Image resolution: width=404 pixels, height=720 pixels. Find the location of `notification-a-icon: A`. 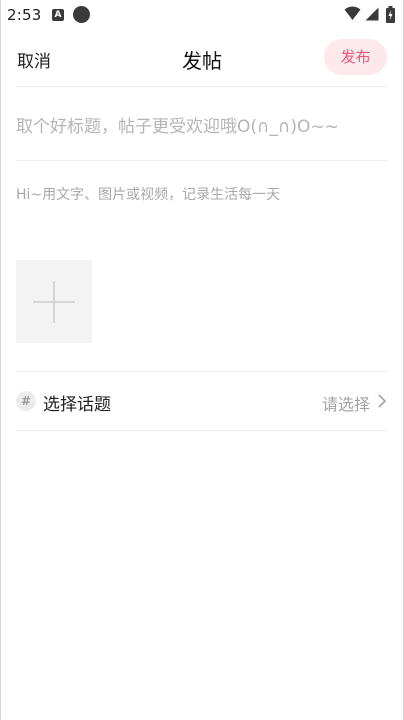

notification-a-icon: A is located at coordinates (58, 15).